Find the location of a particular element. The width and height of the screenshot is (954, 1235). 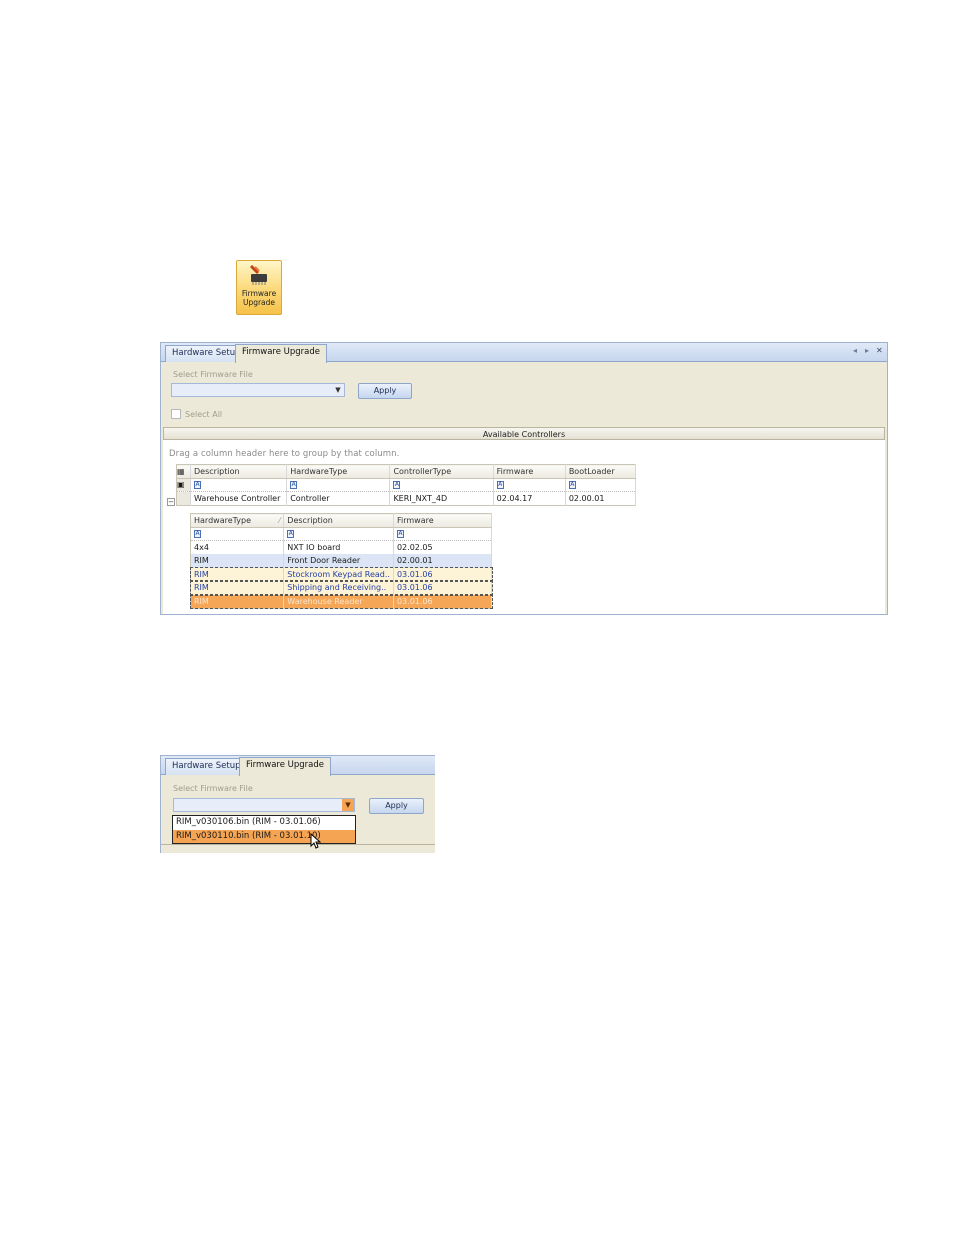

col-hardwaretype: HardwareType ⁄ is located at coordinates (237, 520).